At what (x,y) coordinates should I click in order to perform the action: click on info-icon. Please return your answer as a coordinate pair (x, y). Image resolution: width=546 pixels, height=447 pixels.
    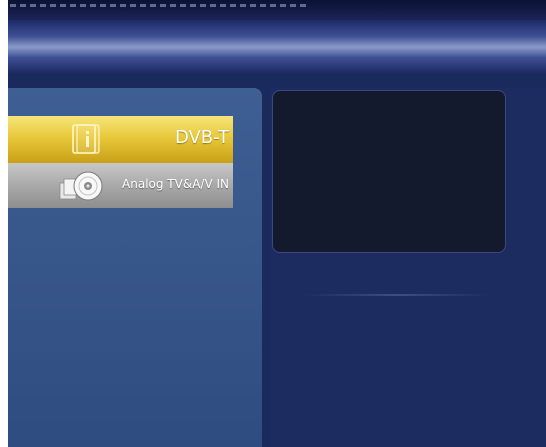
    Looking at the image, I should click on (86, 139).